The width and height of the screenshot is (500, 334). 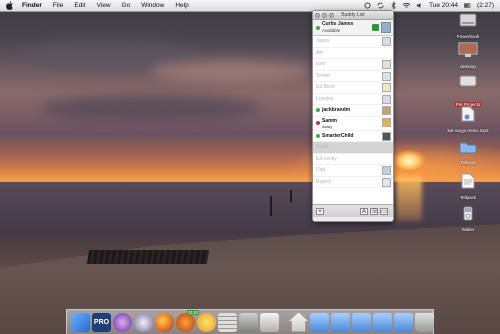 I want to click on home-folder-icon, so click(x=298, y=322).